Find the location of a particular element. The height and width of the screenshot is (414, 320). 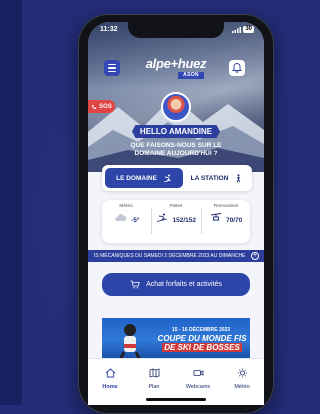

logo-text: alpe+huez is located at coordinates (176, 63).